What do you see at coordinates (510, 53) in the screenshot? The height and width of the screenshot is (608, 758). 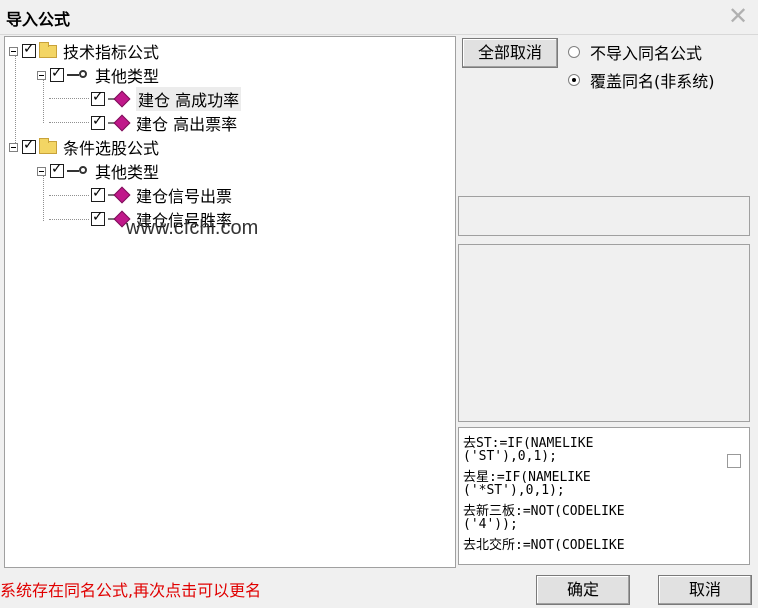 I see `cancel-all-button: 全部取消` at bounding box center [510, 53].